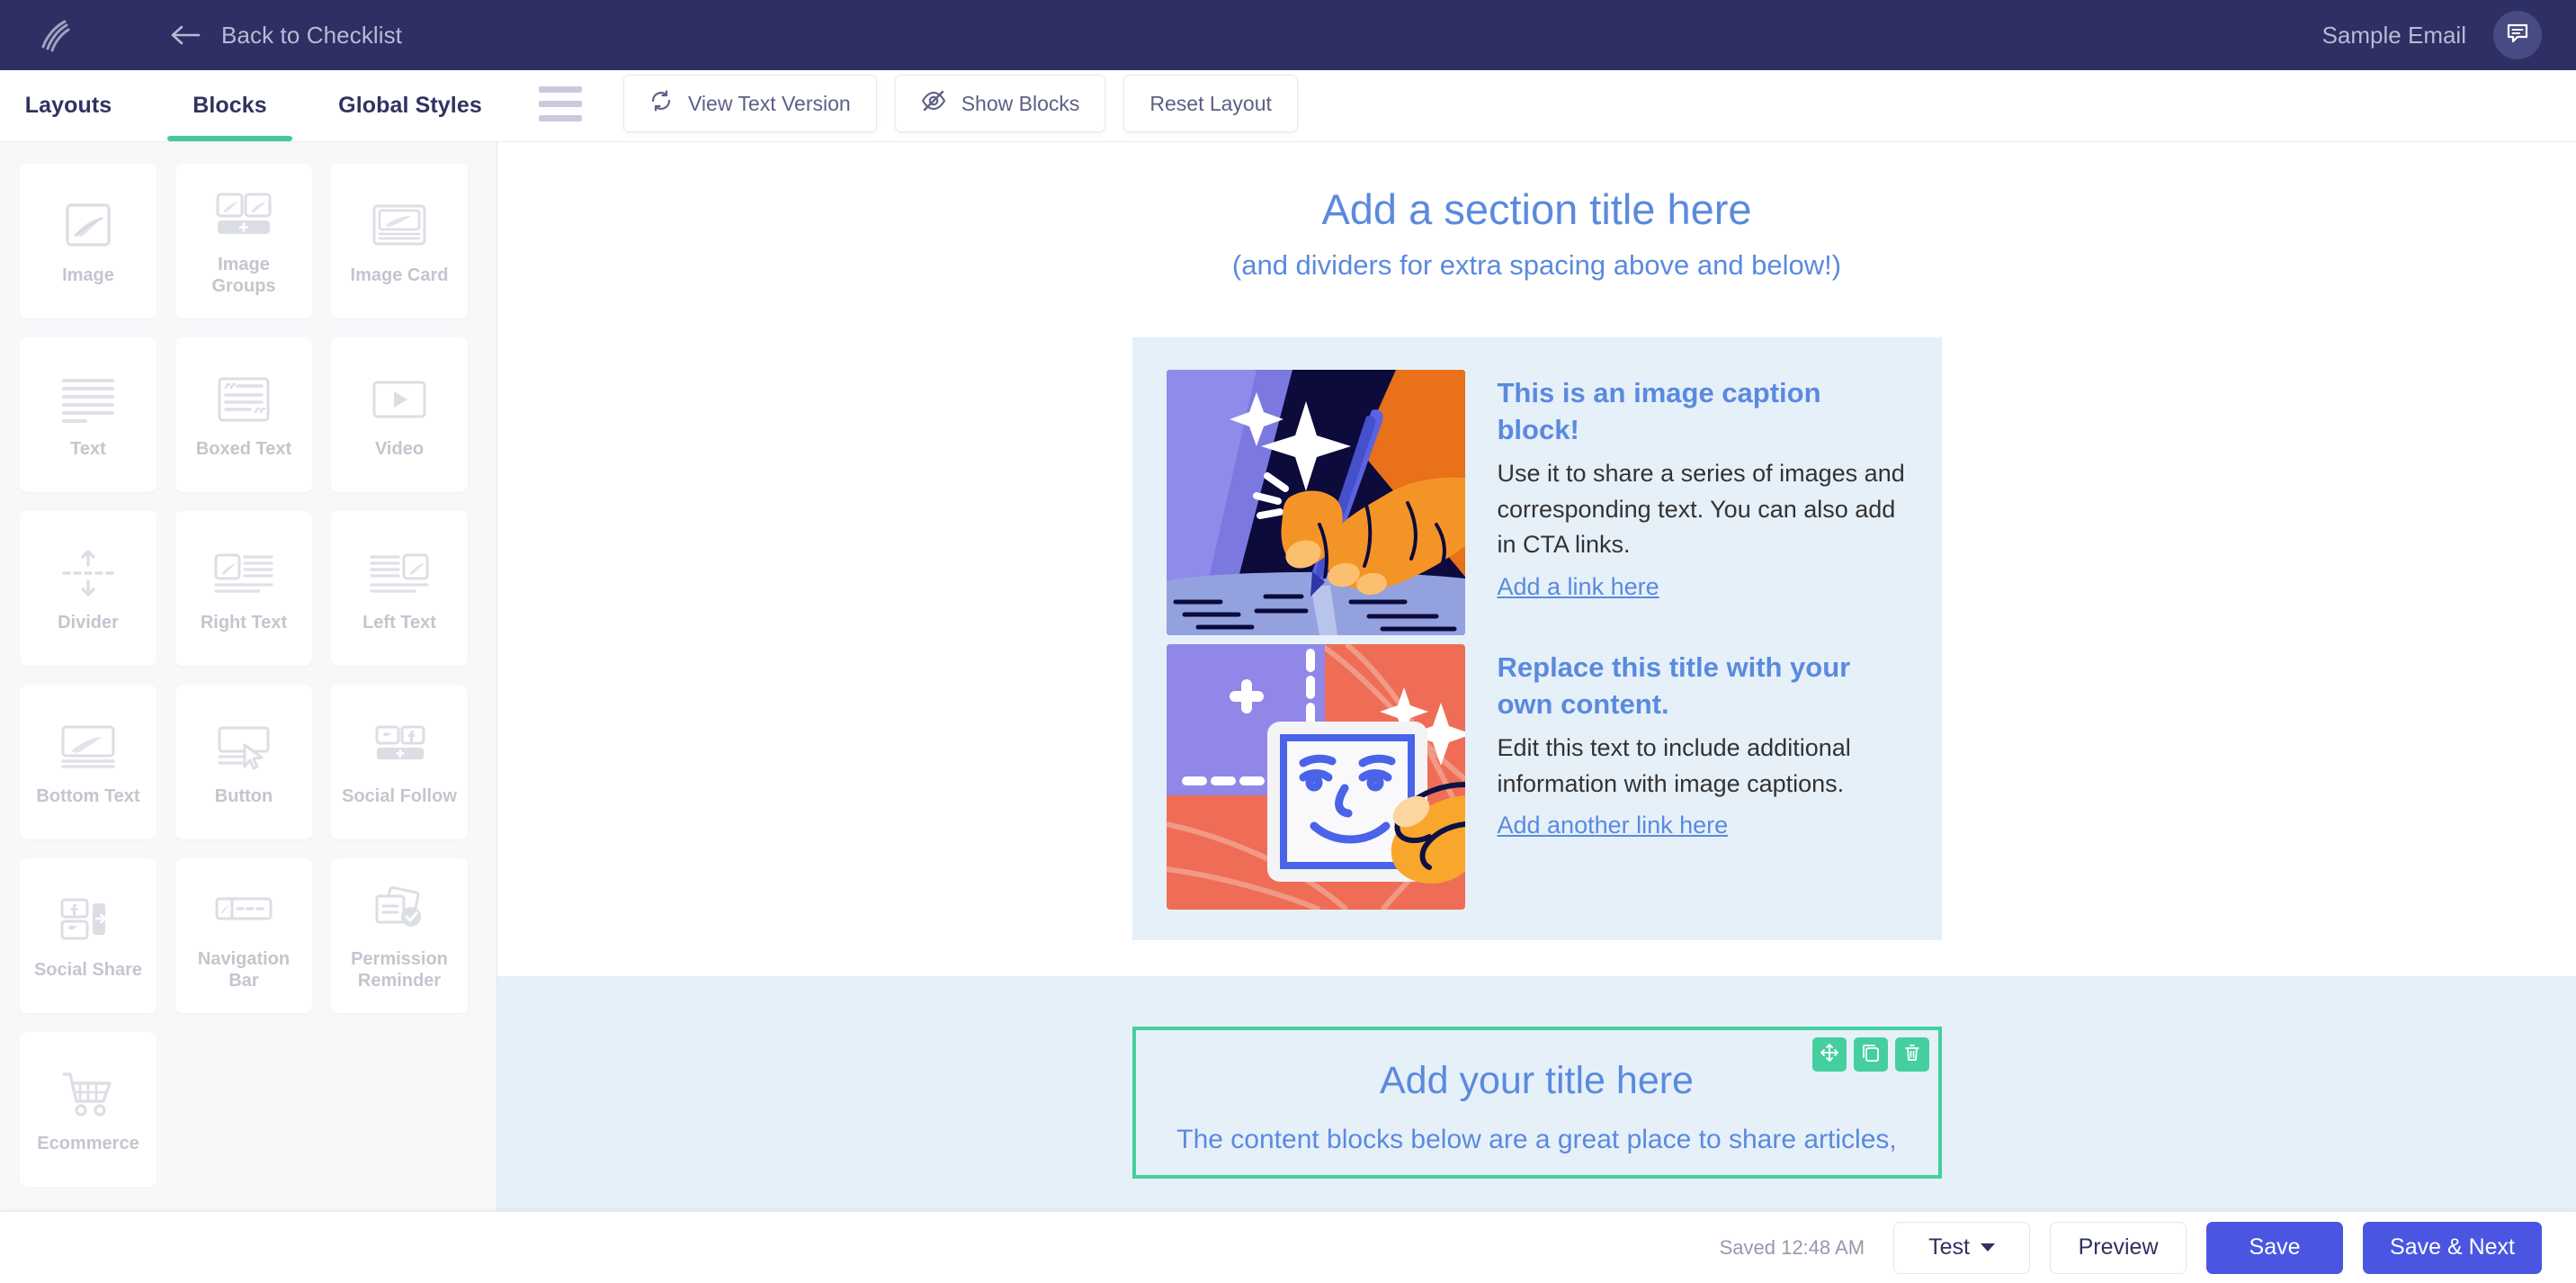 This screenshot has width=2576, height=1283. Describe the element at coordinates (399, 573) in the screenshot. I see `left-text-icon` at that location.